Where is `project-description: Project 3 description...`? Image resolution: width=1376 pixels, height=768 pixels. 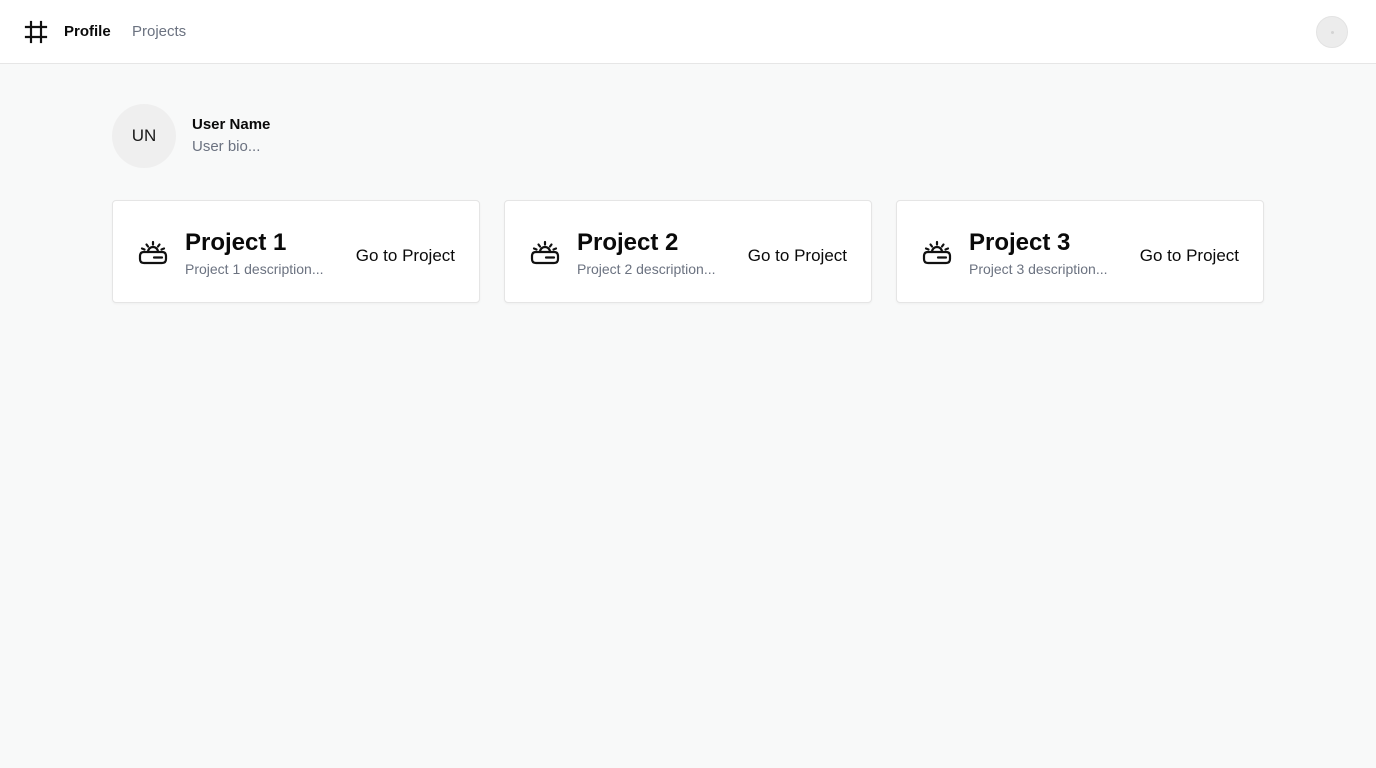 project-description: Project 3 description... is located at coordinates (1038, 269).